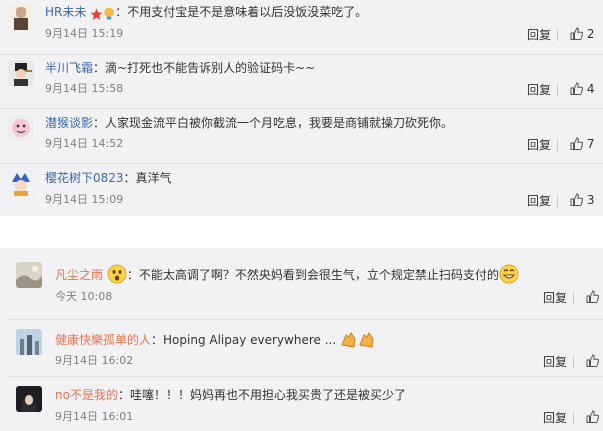 This screenshot has width=603, height=431. Describe the element at coordinates (94, 416) in the screenshot. I see `comment-time: 9月14日 16:01` at that location.